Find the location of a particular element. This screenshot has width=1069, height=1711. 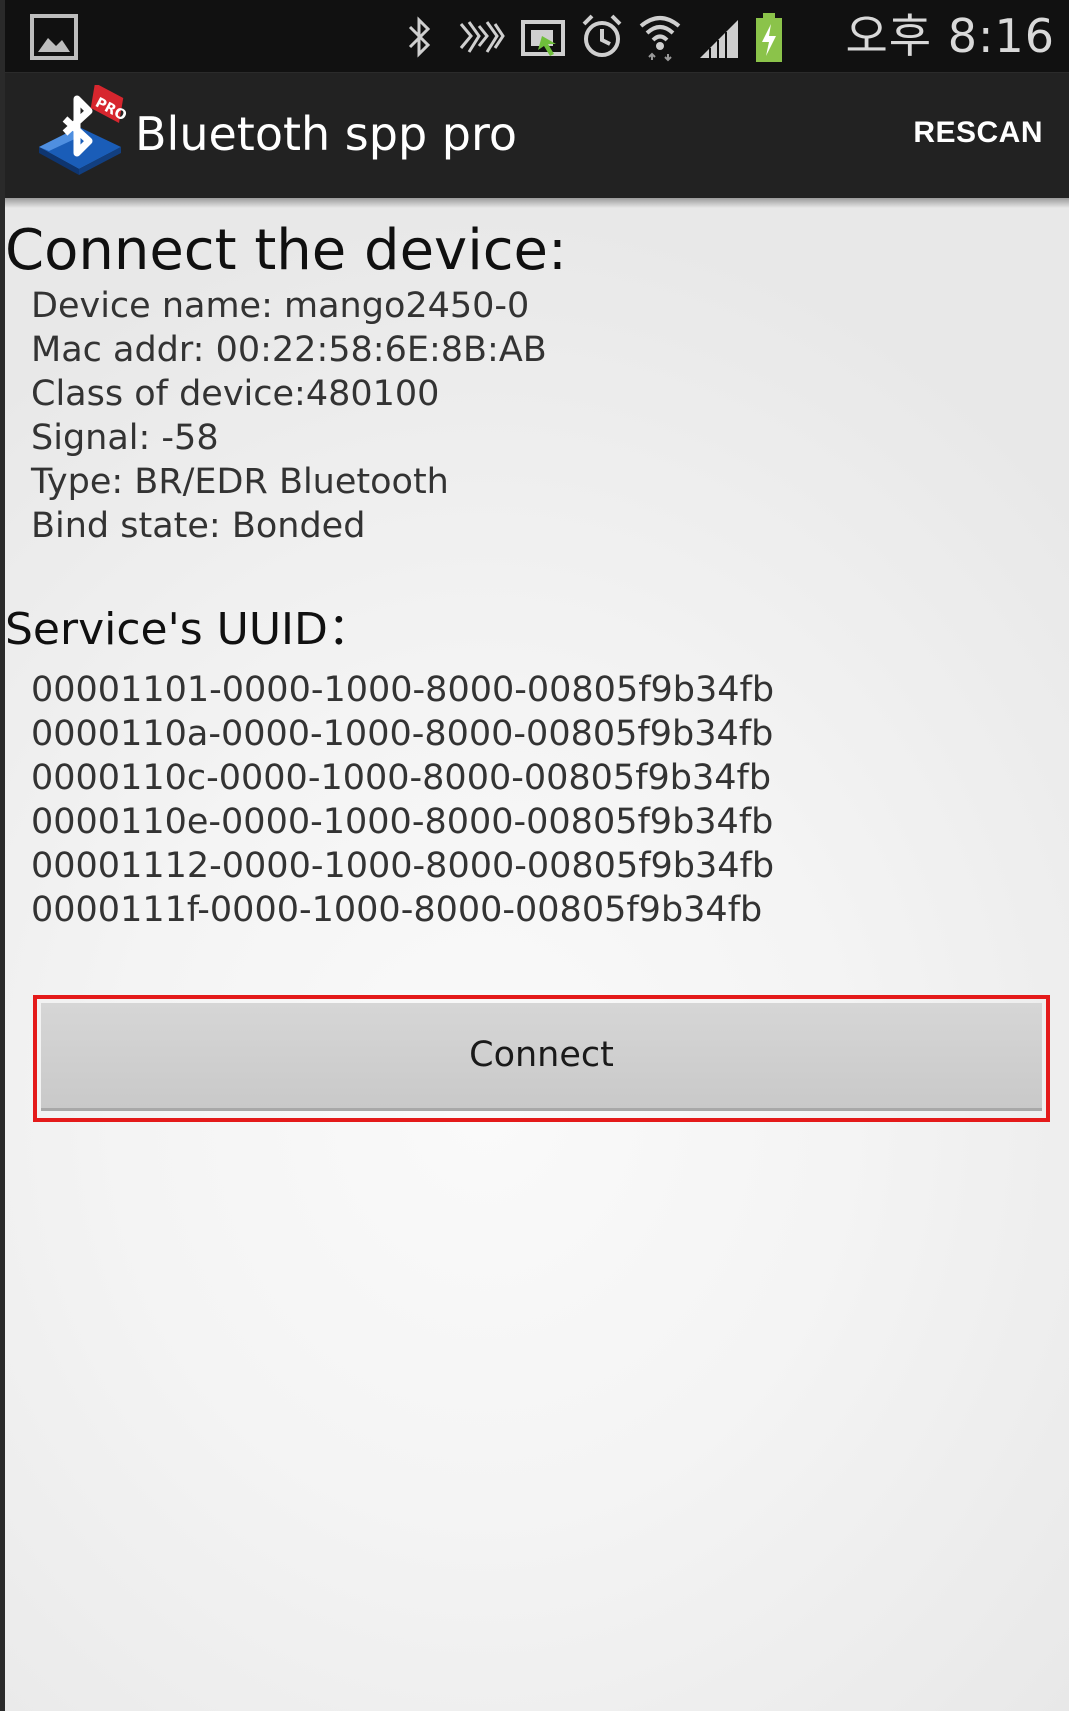

screen-mirror-icon is located at coordinates (543, 38).